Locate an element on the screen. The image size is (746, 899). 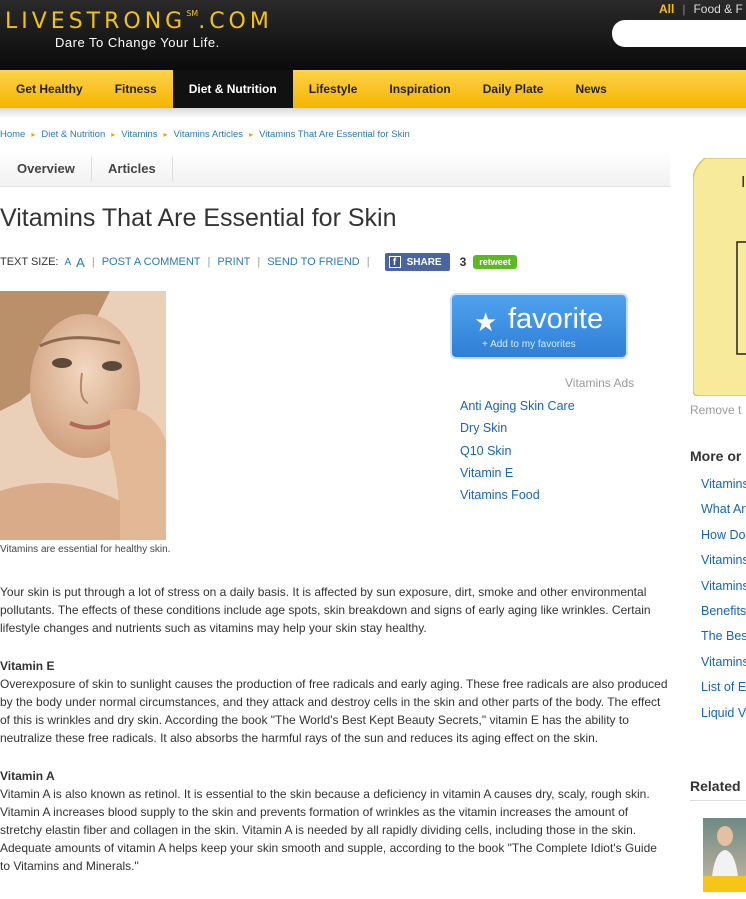
retweet-count: 3 is located at coordinates (463, 262).